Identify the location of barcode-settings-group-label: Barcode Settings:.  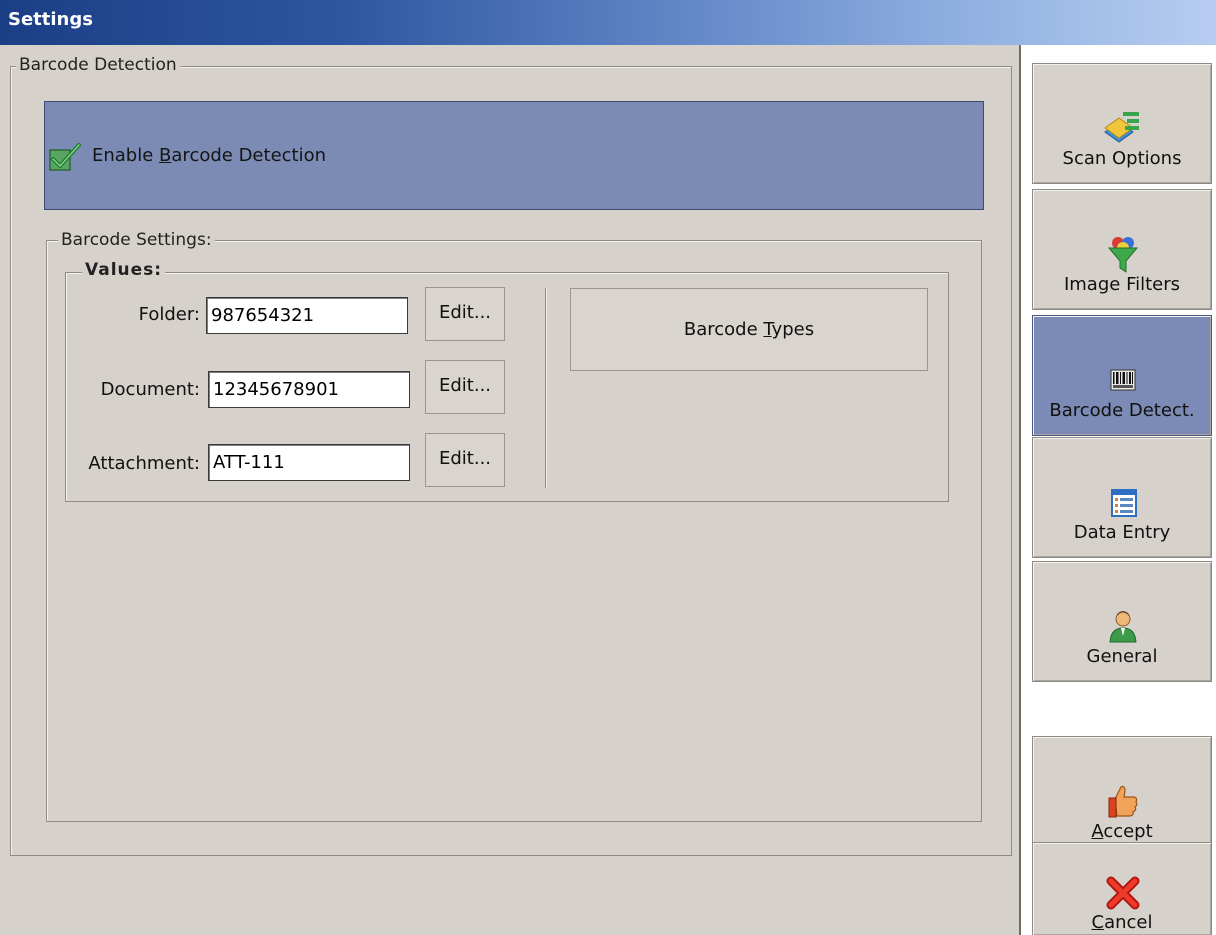
(136, 240).